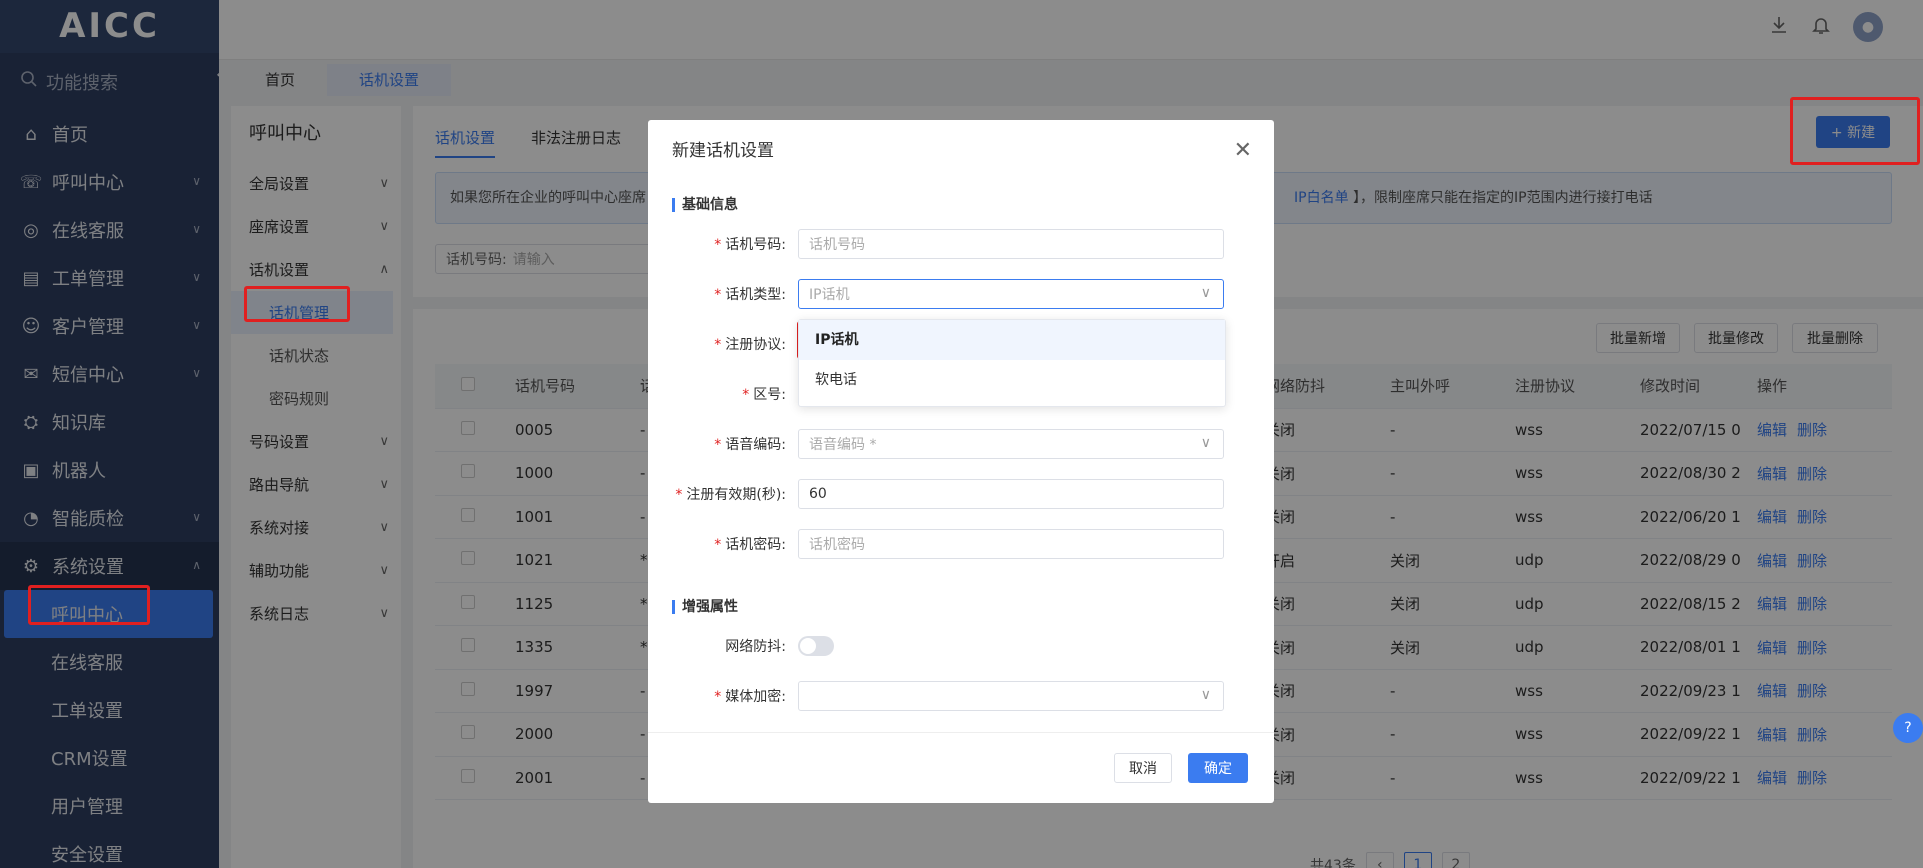 This screenshot has height=868, width=1923. What do you see at coordinates (750, 545) in the screenshot?
I see `label-phone-password: * 话机密码:` at bounding box center [750, 545].